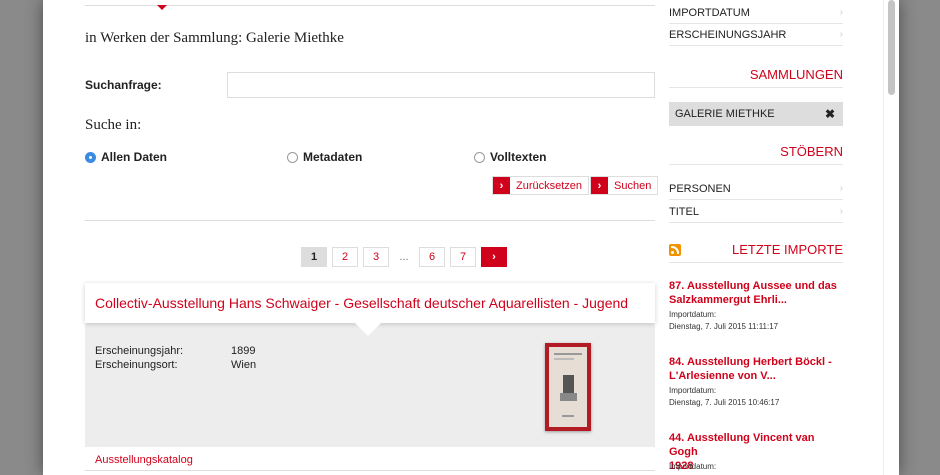 Image resolution: width=940 pixels, height=475 pixels. What do you see at coordinates (891, 47) in the screenshot?
I see `scrollbar-thumb` at bounding box center [891, 47].